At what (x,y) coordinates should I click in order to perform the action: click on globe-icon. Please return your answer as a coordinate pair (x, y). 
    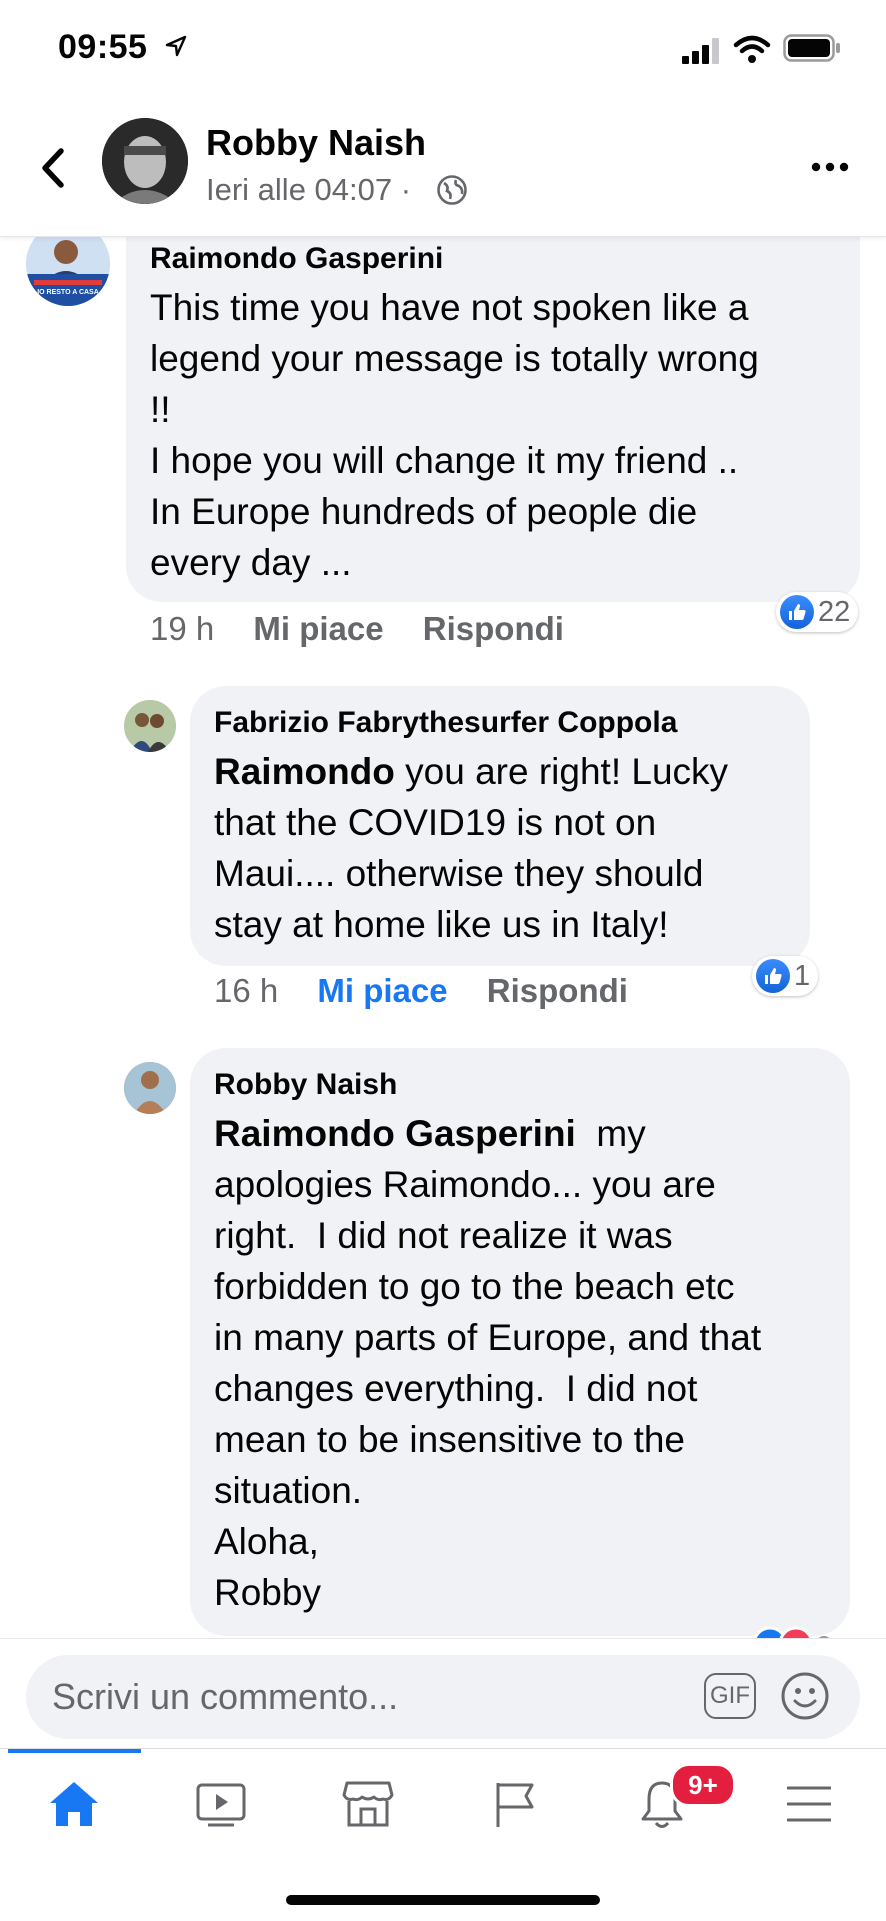
    Looking at the image, I should click on (452, 192).